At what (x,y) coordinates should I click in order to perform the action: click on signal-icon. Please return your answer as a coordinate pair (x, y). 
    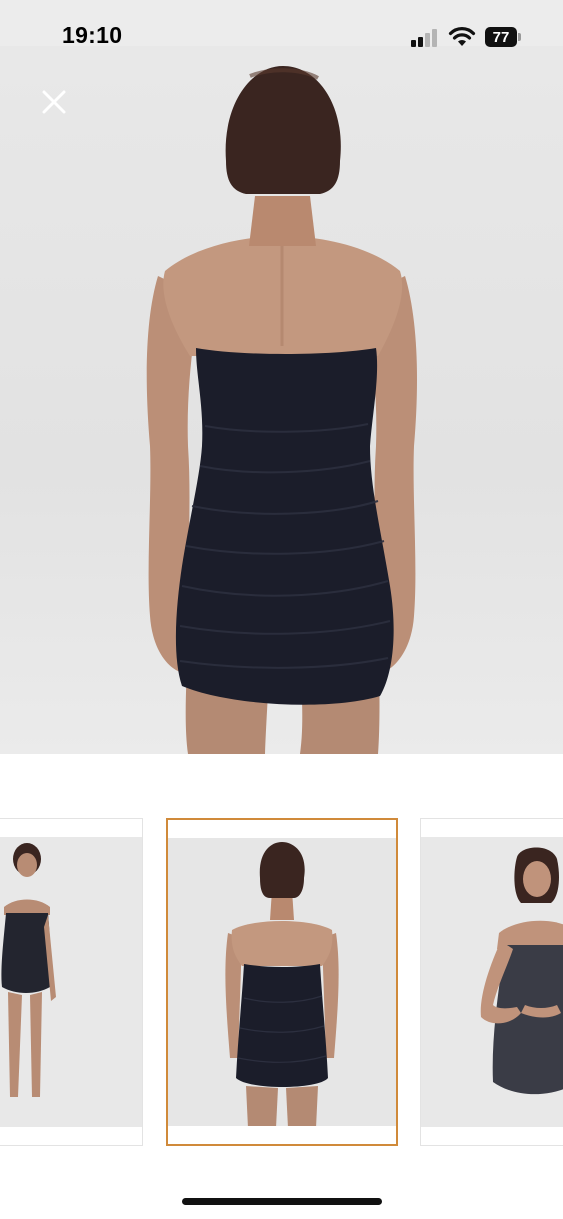
    Looking at the image, I should click on (426, 38).